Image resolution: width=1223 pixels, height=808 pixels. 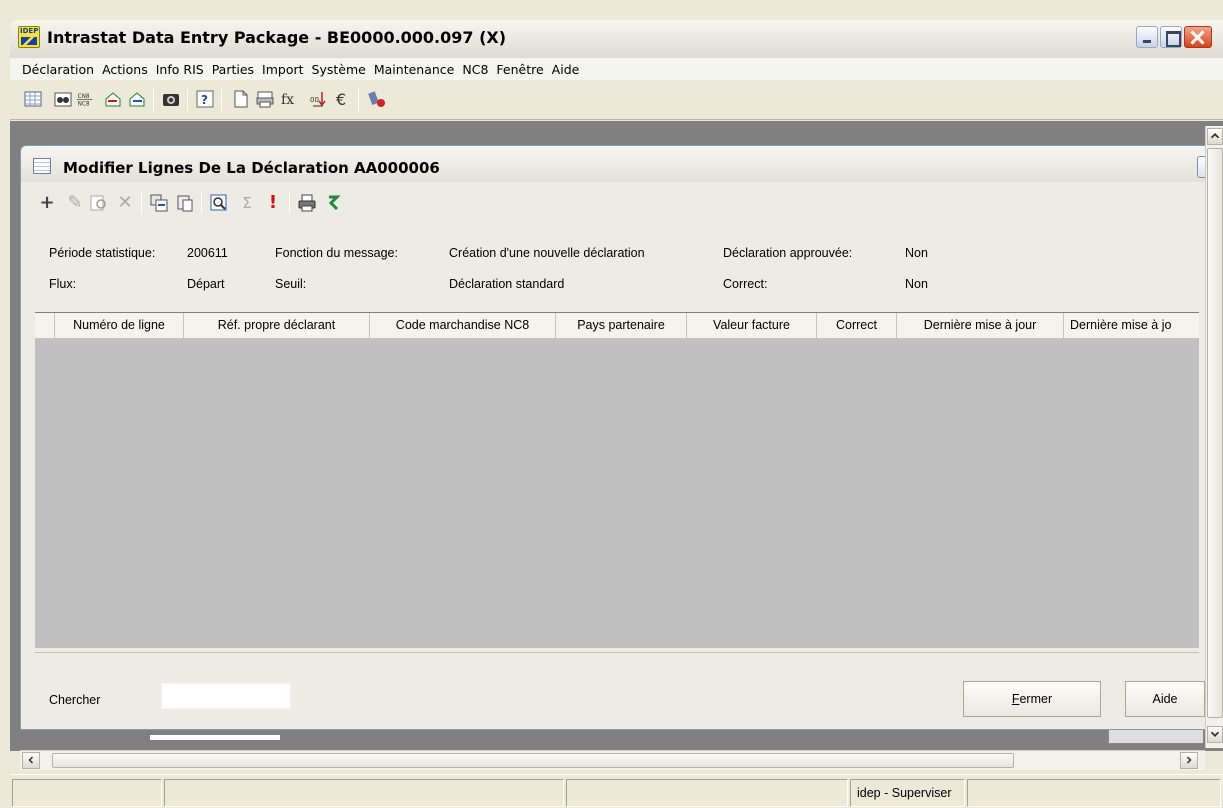 I want to click on preview-icon, so click(x=219, y=203).